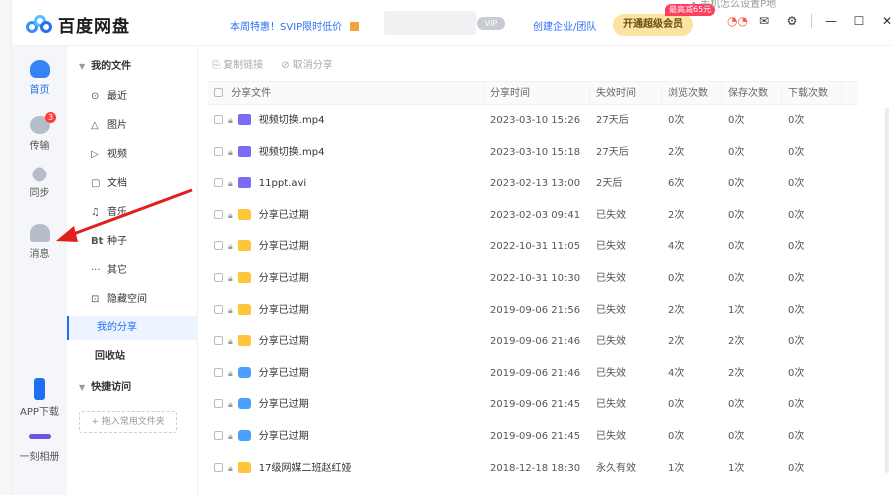  What do you see at coordinates (533, 216) in the screenshot?
I see `table-row: 🔒︎ 分享已过期 2023-02-03 09:41 已失效 2次 0次 0次` at bounding box center [533, 216].